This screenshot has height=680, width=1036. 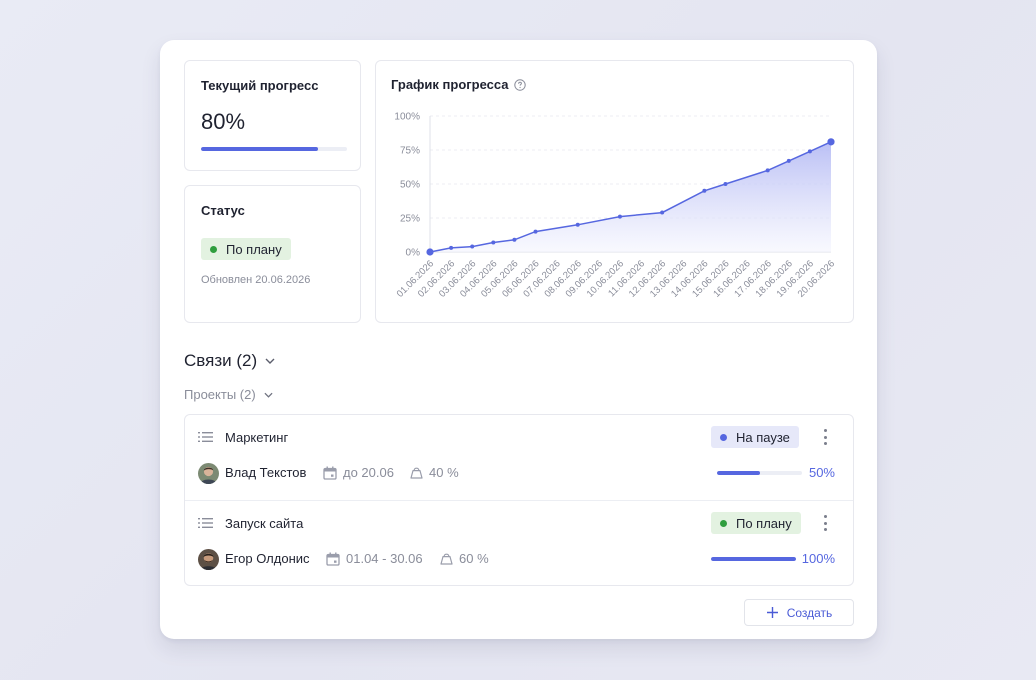 I want to click on current-progress-bar, so click(x=274, y=149).